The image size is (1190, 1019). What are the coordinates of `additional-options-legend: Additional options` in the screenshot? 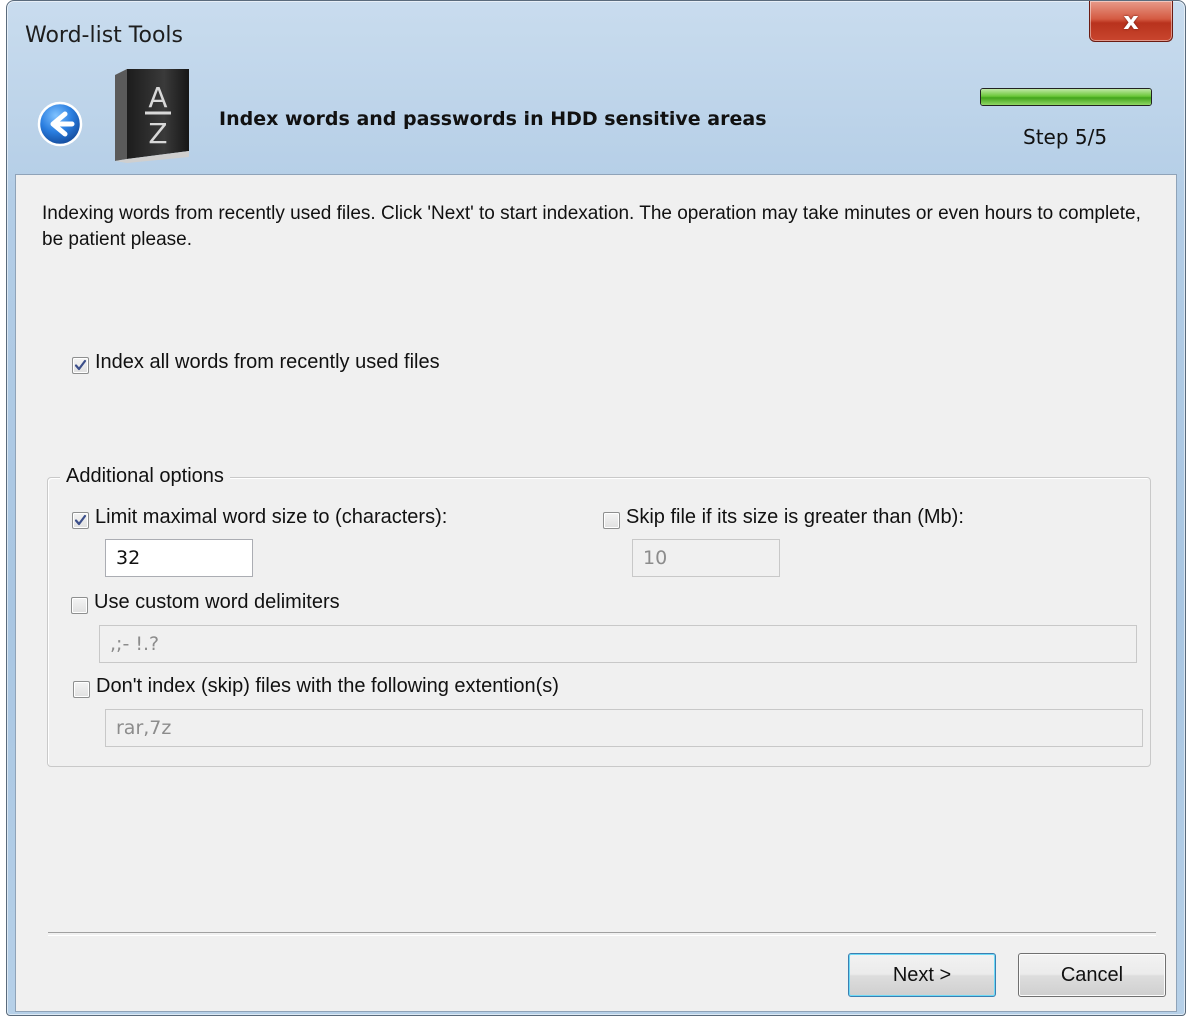 It's located at (145, 476).